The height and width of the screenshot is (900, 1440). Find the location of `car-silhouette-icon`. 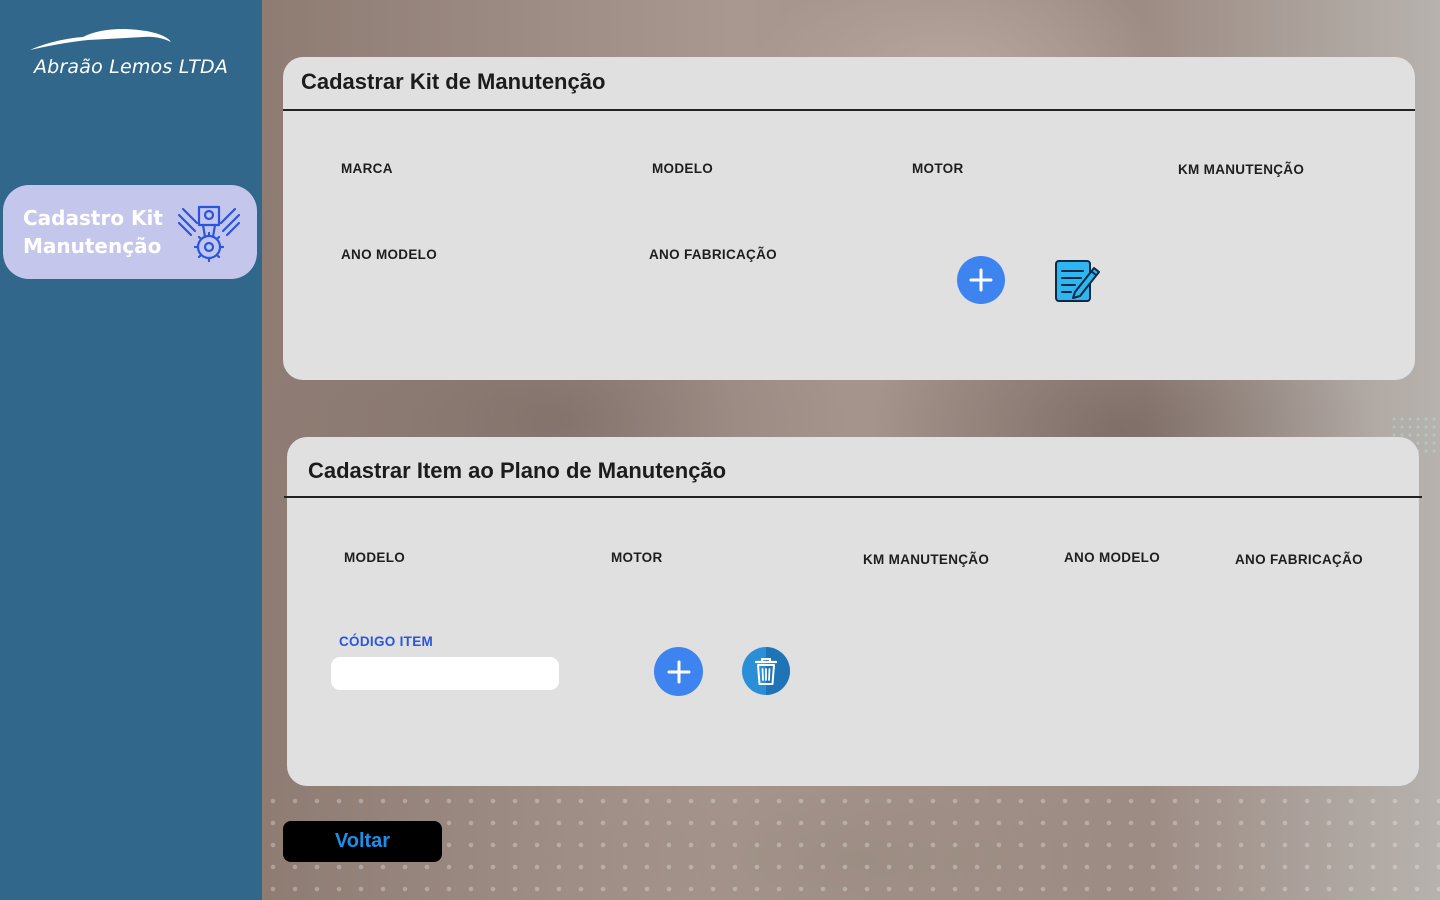

car-silhouette-icon is located at coordinates (100, 39).